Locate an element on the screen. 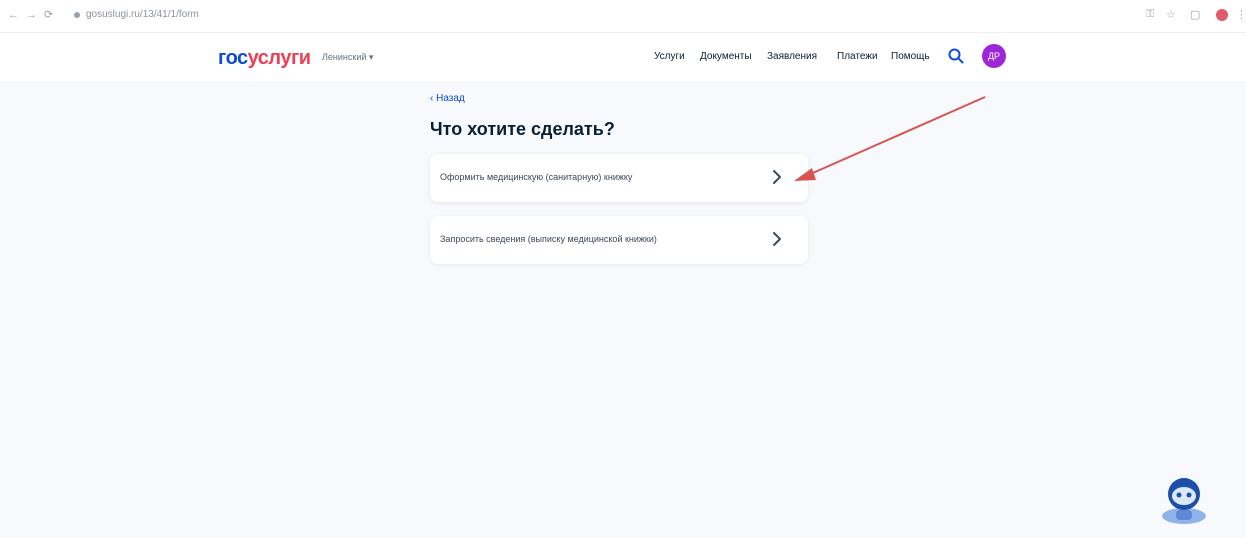 The image size is (1246, 538). option-card-medical-book: Оформить медицинскую (санитарную) книжку is located at coordinates (619, 178).